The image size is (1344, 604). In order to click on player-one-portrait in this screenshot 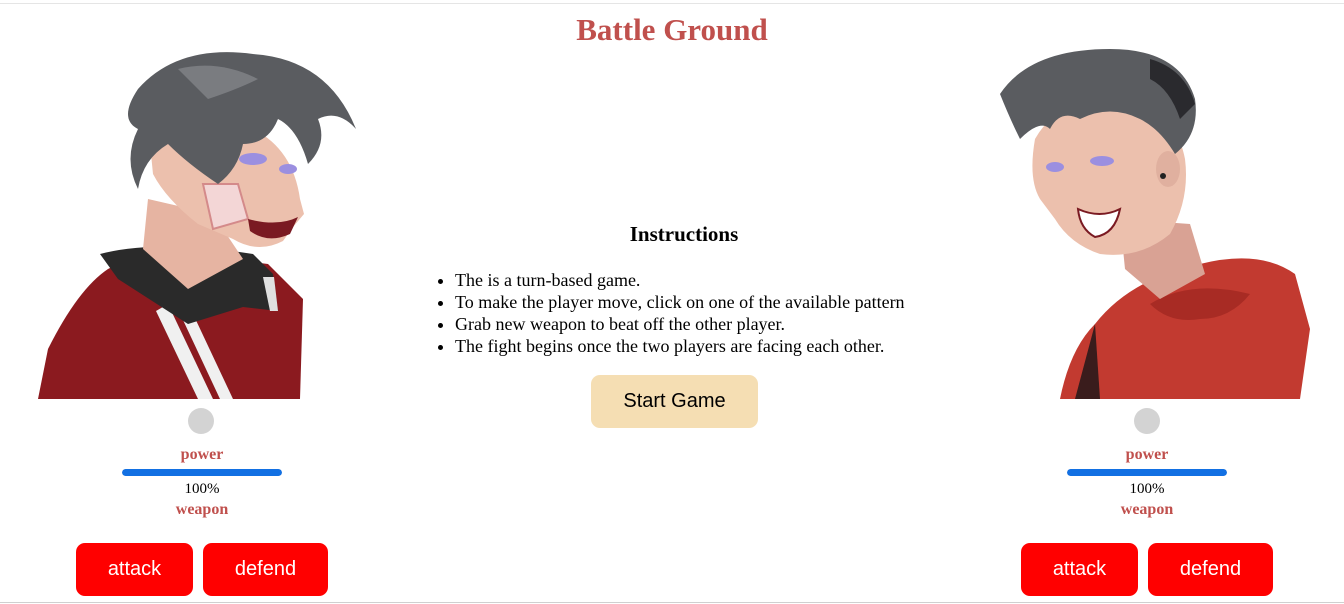, I will do `click(199, 224)`.